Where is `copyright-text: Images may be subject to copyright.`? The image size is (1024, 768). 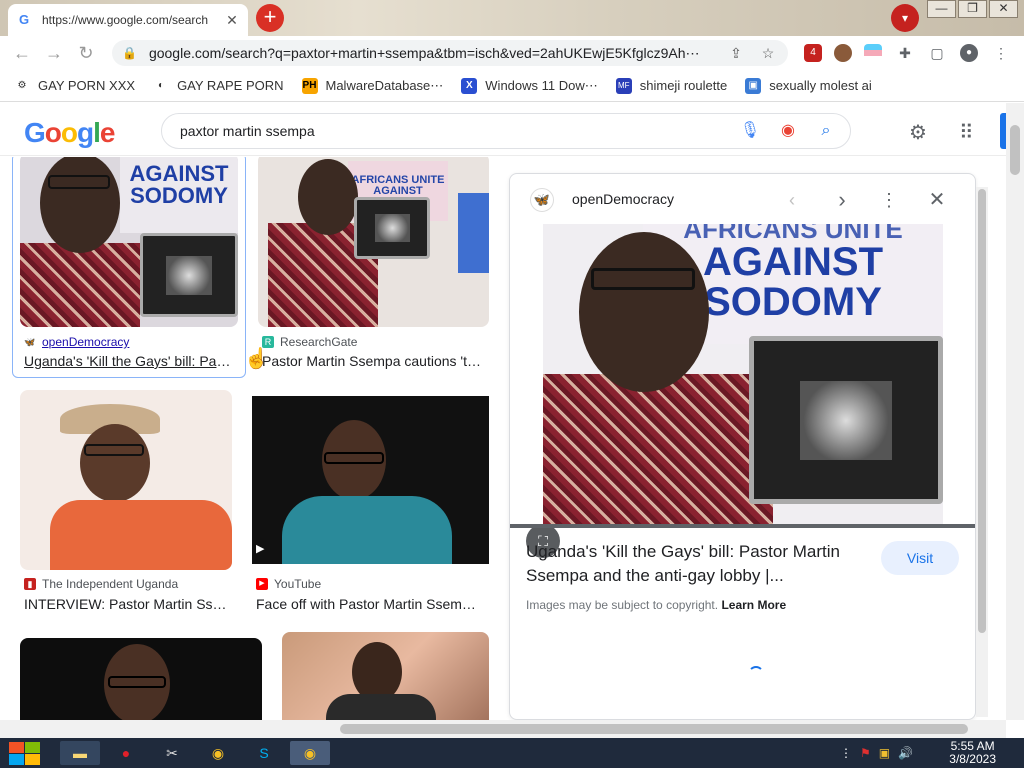
copyright-text: Images may be subject to copyright. is located at coordinates (622, 605).